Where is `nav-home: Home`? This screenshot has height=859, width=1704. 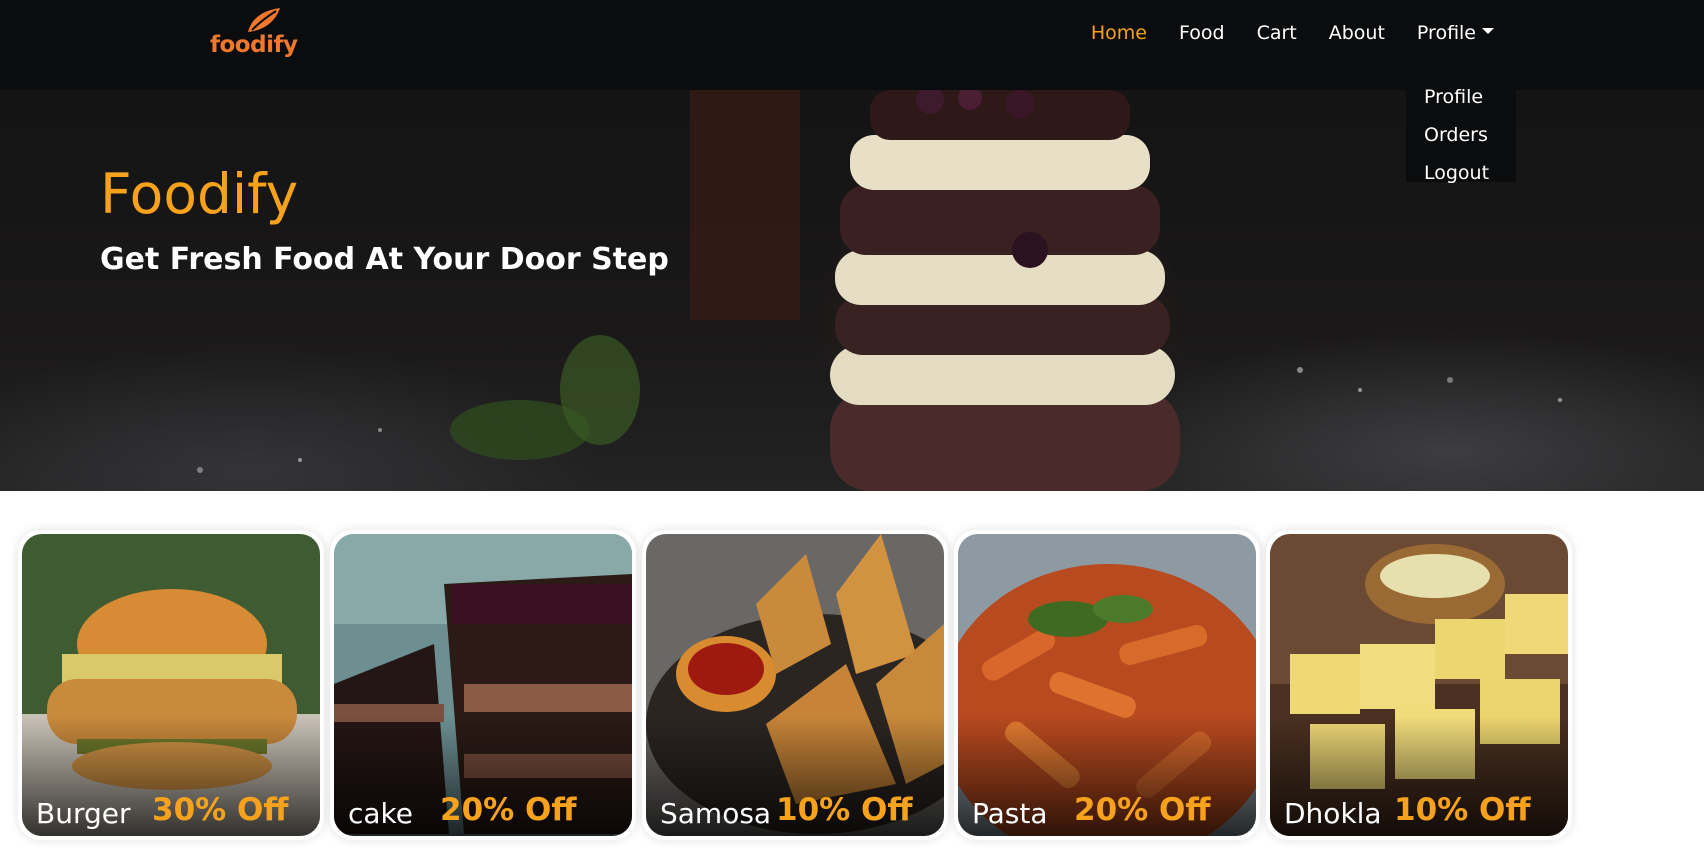
nav-home: Home is located at coordinates (1119, 33).